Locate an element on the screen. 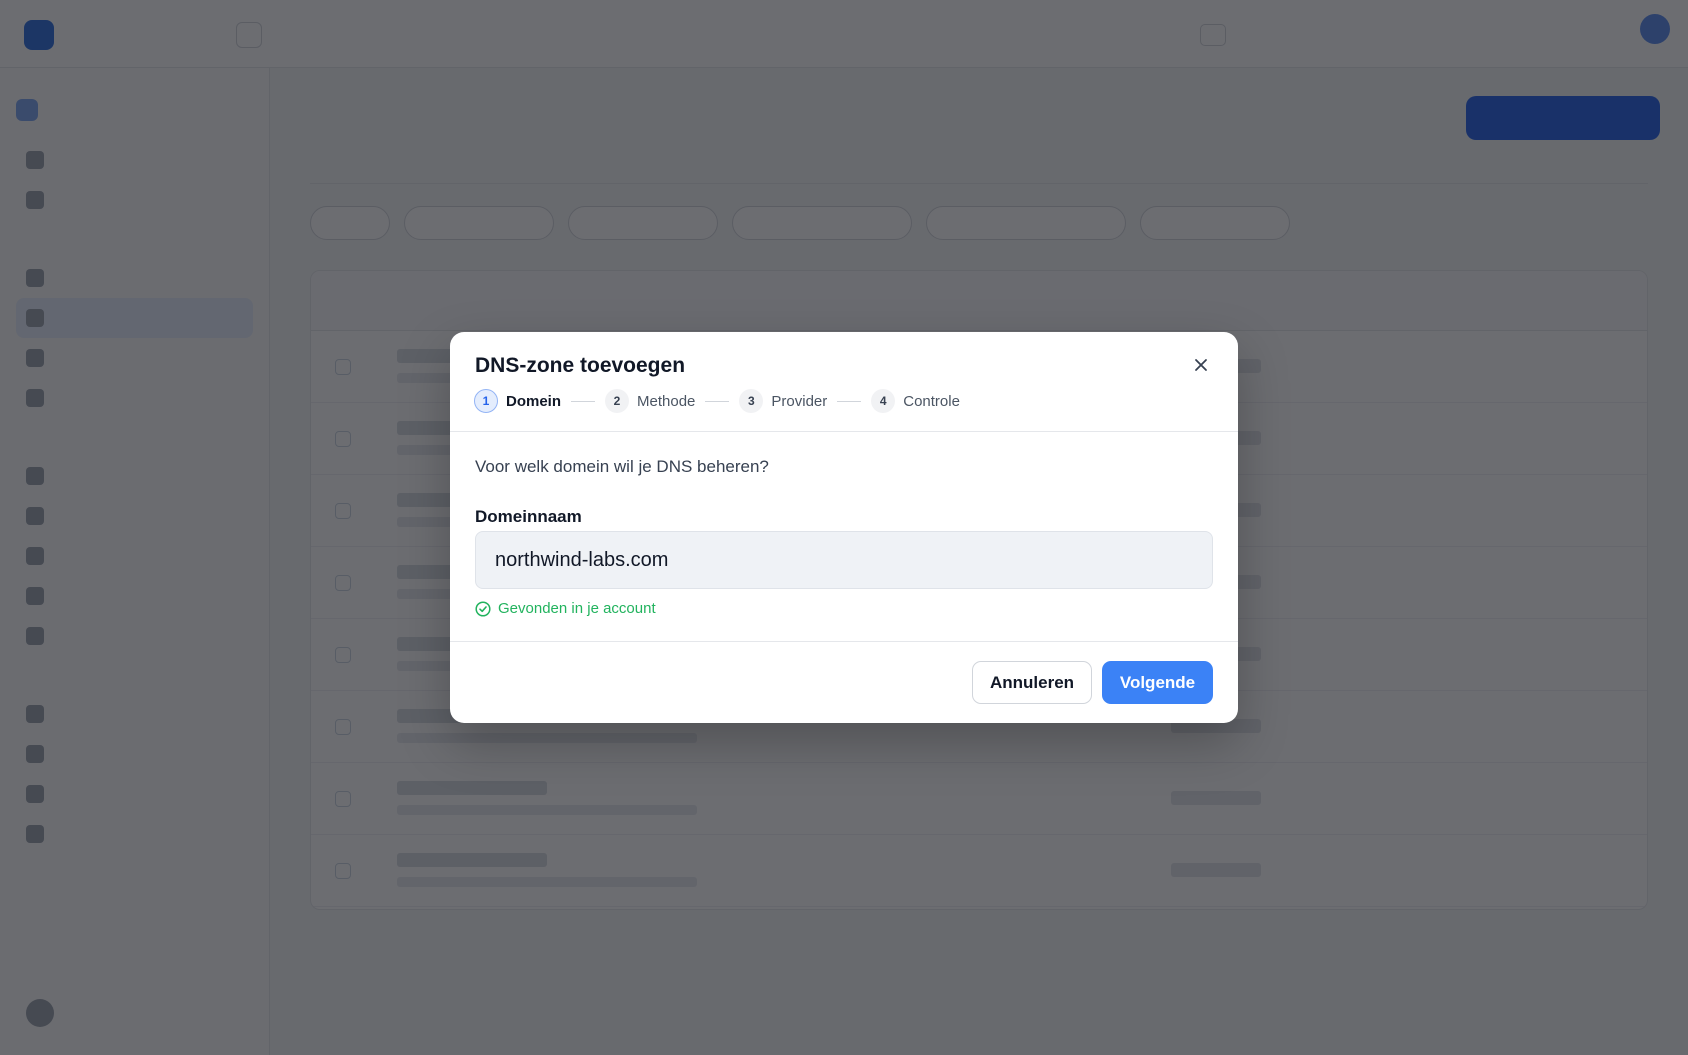 The width and height of the screenshot is (1688, 1055). close-button is located at coordinates (1201, 365).